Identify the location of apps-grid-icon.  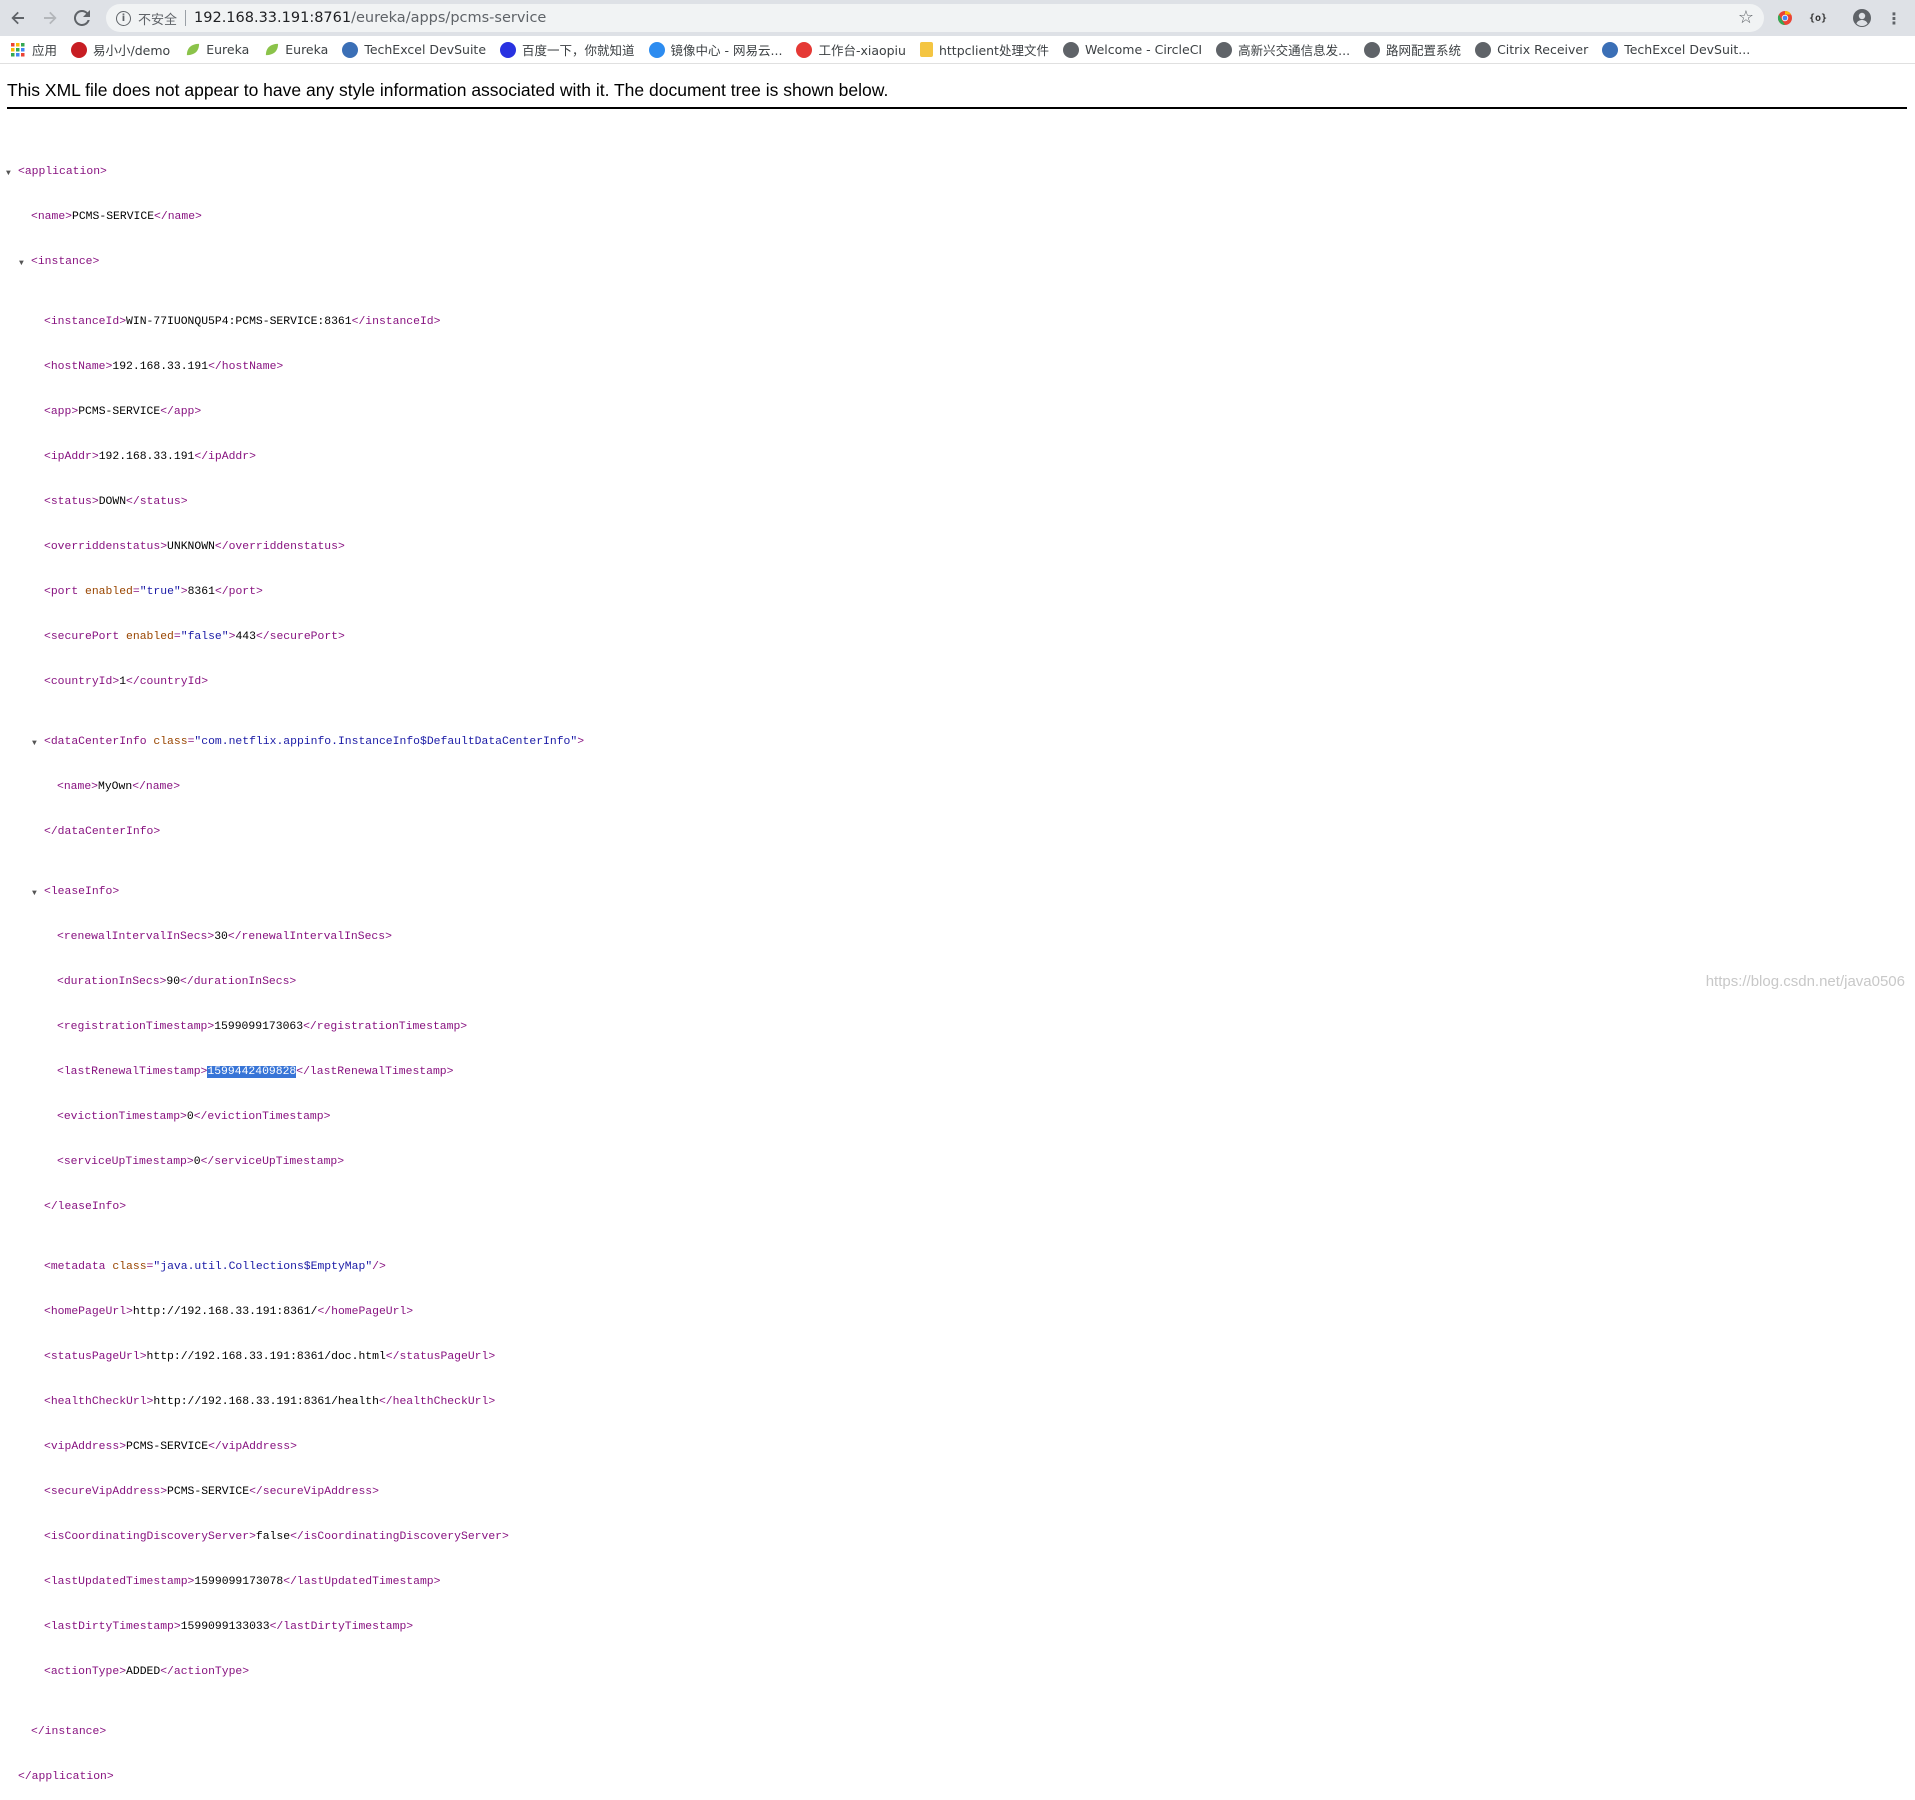
(18, 50).